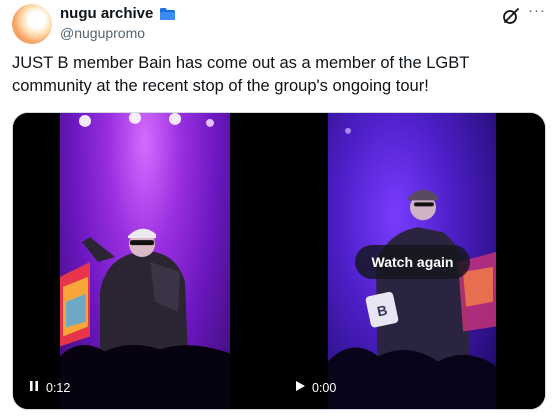 The width and height of the screenshot is (559, 419). Describe the element at coordinates (58, 387) in the screenshot. I see `video-left-time: 0:12` at that location.